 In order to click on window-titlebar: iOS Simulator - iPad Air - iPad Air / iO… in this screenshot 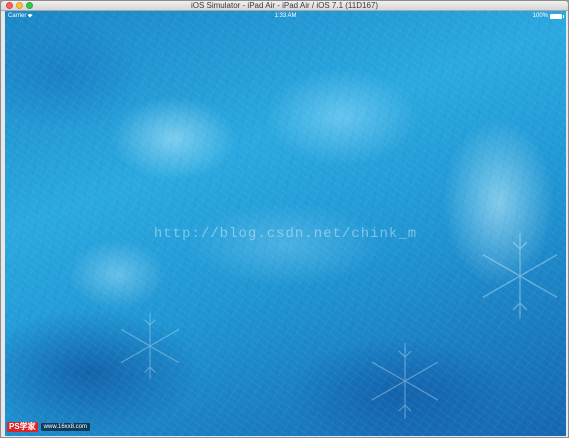, I will do `click(284, 6)`.